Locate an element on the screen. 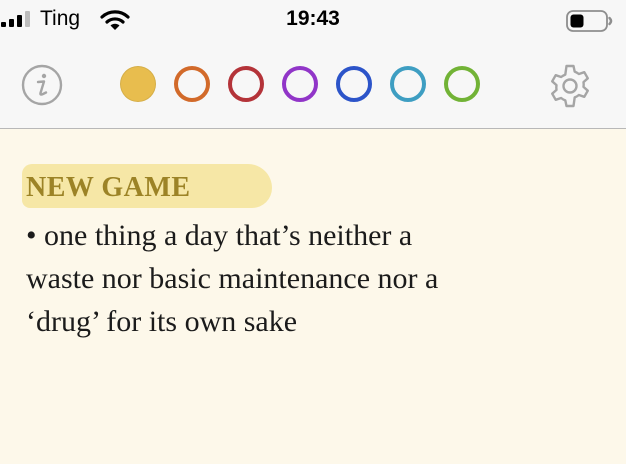 The width and height of the screenshot is (626, 464). color-swatch-red is located at coordinates (246, 84).